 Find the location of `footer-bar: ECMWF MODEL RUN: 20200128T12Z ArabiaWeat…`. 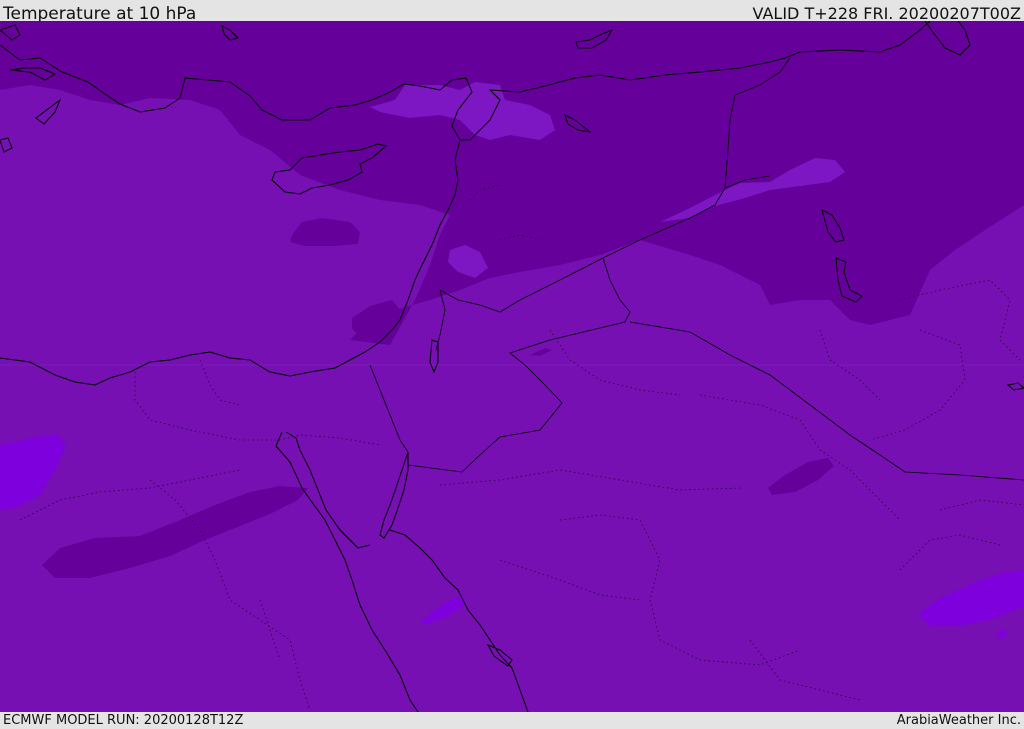

footer-bar: ECMWF MODEL RUN: 20200128T12Z ArabiaWeat… is located at coordinates (512, 720).